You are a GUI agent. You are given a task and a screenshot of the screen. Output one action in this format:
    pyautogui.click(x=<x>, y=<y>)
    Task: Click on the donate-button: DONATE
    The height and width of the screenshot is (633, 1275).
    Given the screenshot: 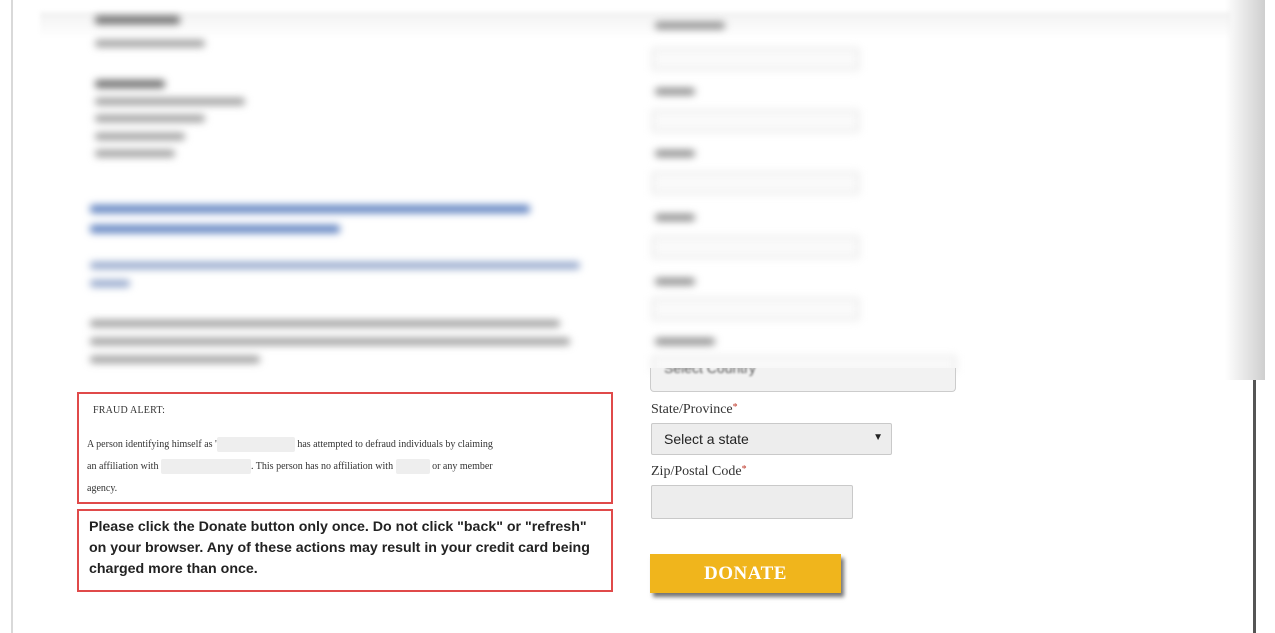 What is the action you would take?
    pyautogui.click(x=745, y=573)
    